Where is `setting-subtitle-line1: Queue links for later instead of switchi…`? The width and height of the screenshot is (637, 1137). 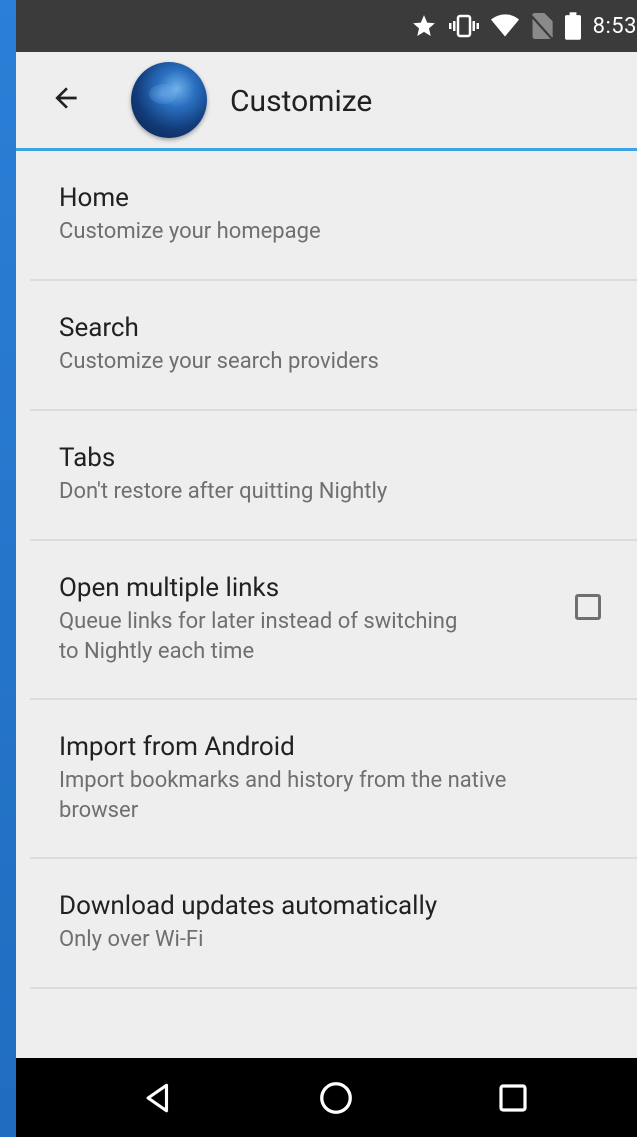 setting-subtitle-line1: Queue links for later instead of switchi… is located at coordinates (258, 621).